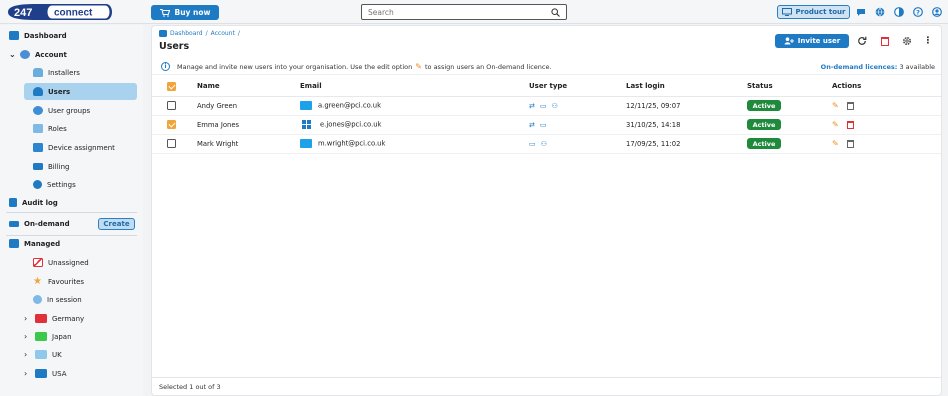  Describe the element at coordinates (69, 110) in the screenshot. I see `sidebar-item-label: User groups` at that location.